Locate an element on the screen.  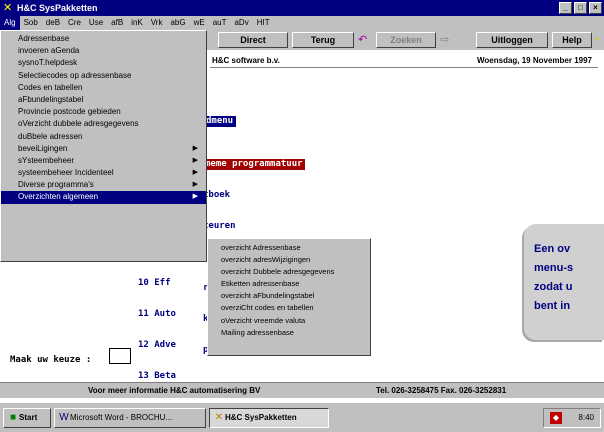
minimize-button: _ is located at coordinates (565, 8).